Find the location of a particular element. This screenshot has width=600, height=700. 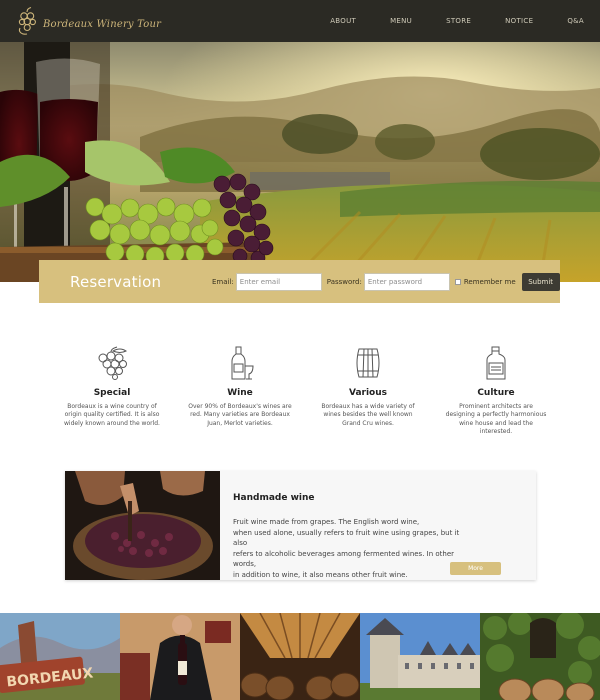

wine-bottle-glass-icon is located at coordinates (242, 363).